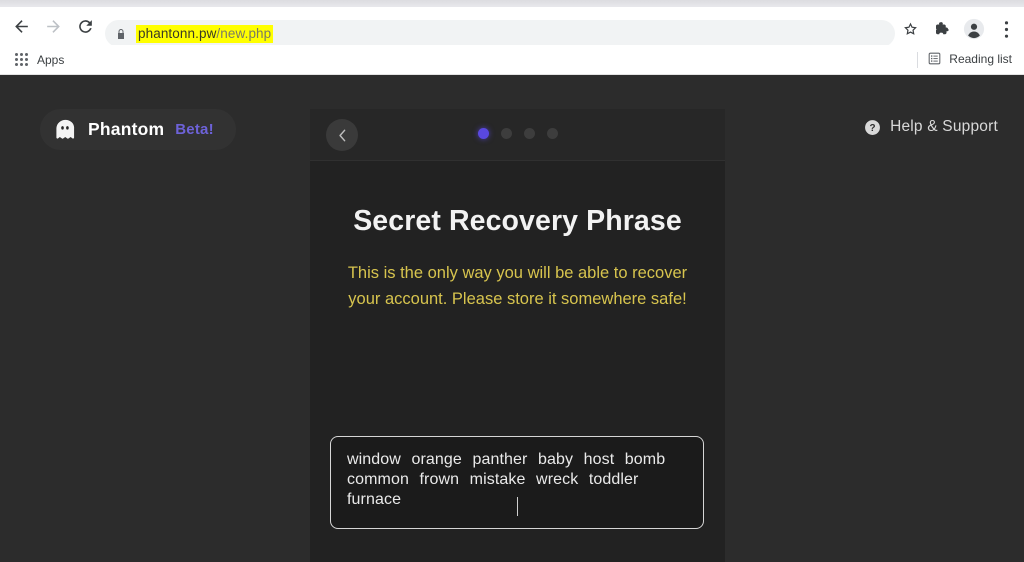  I want to click on reload-button, so click(85, 26).